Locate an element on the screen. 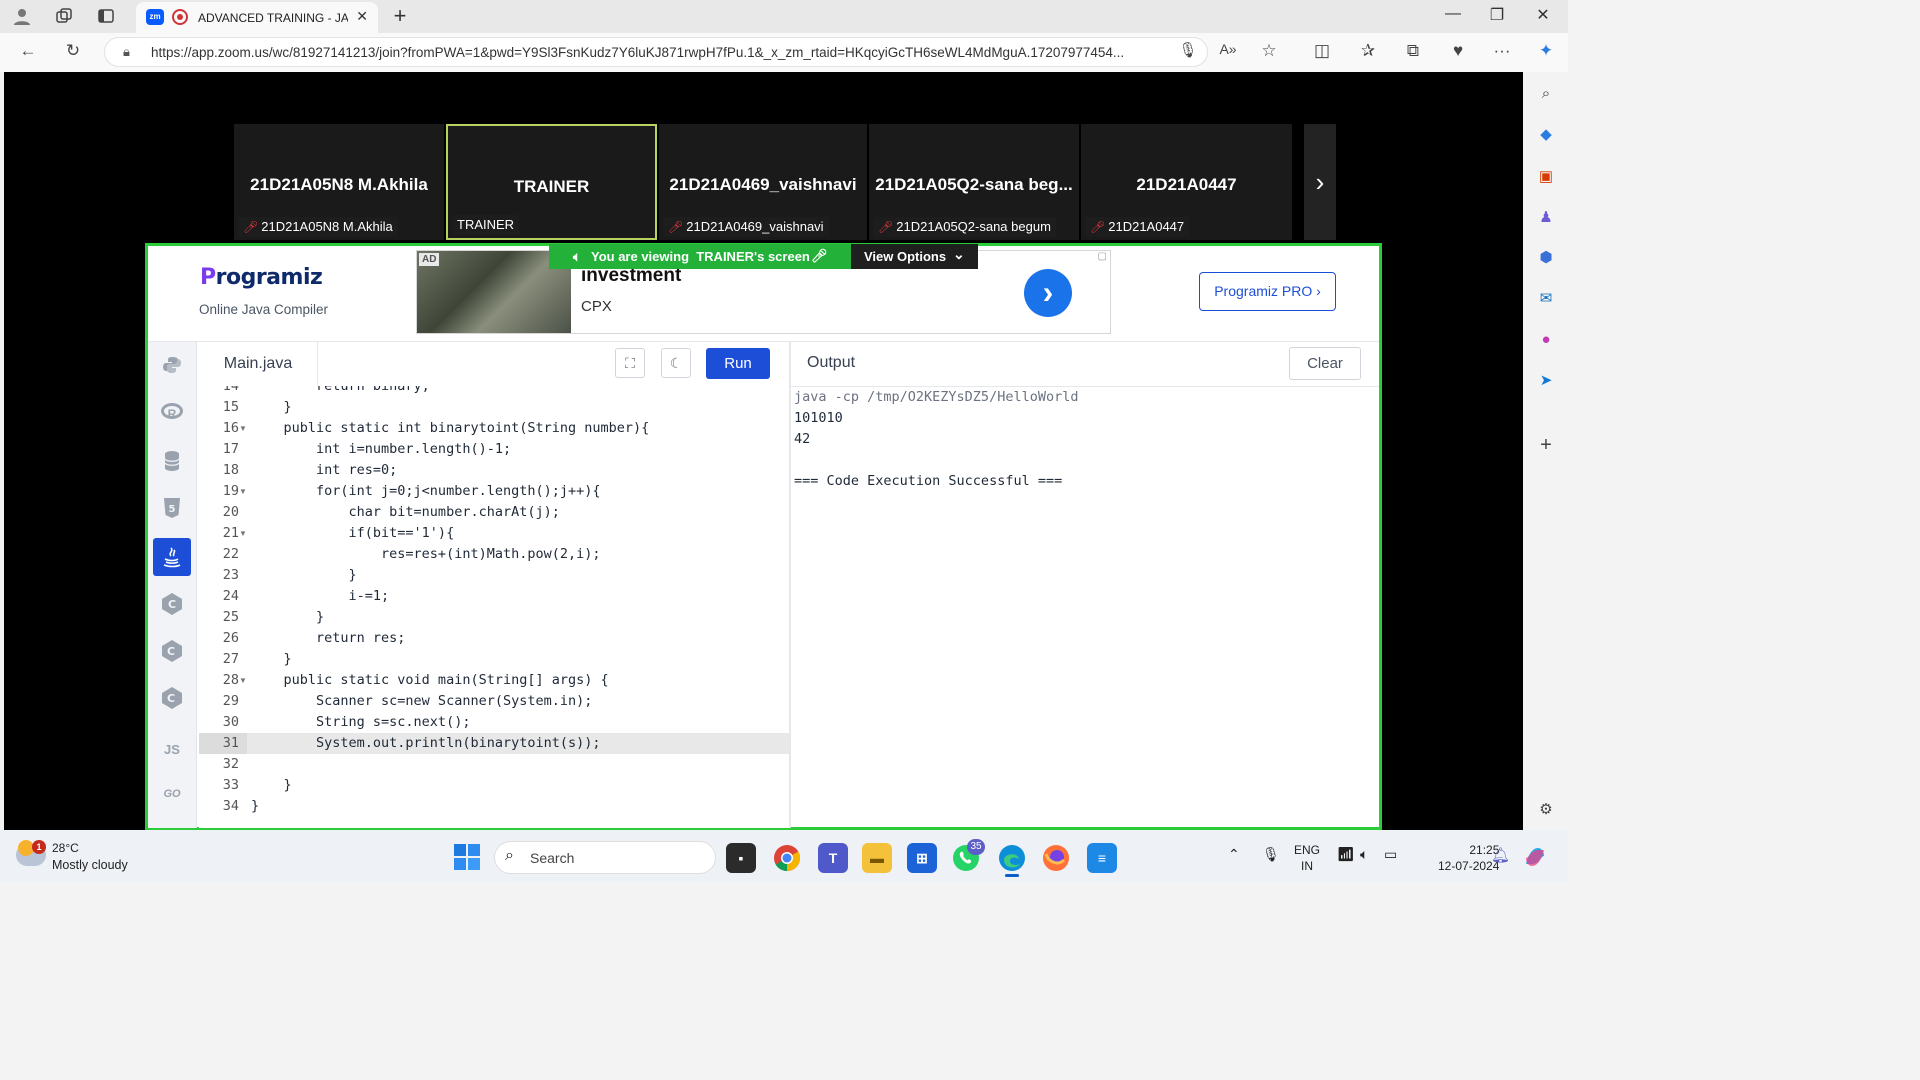  tab-actions-icon is located at coordinates (106, 16).